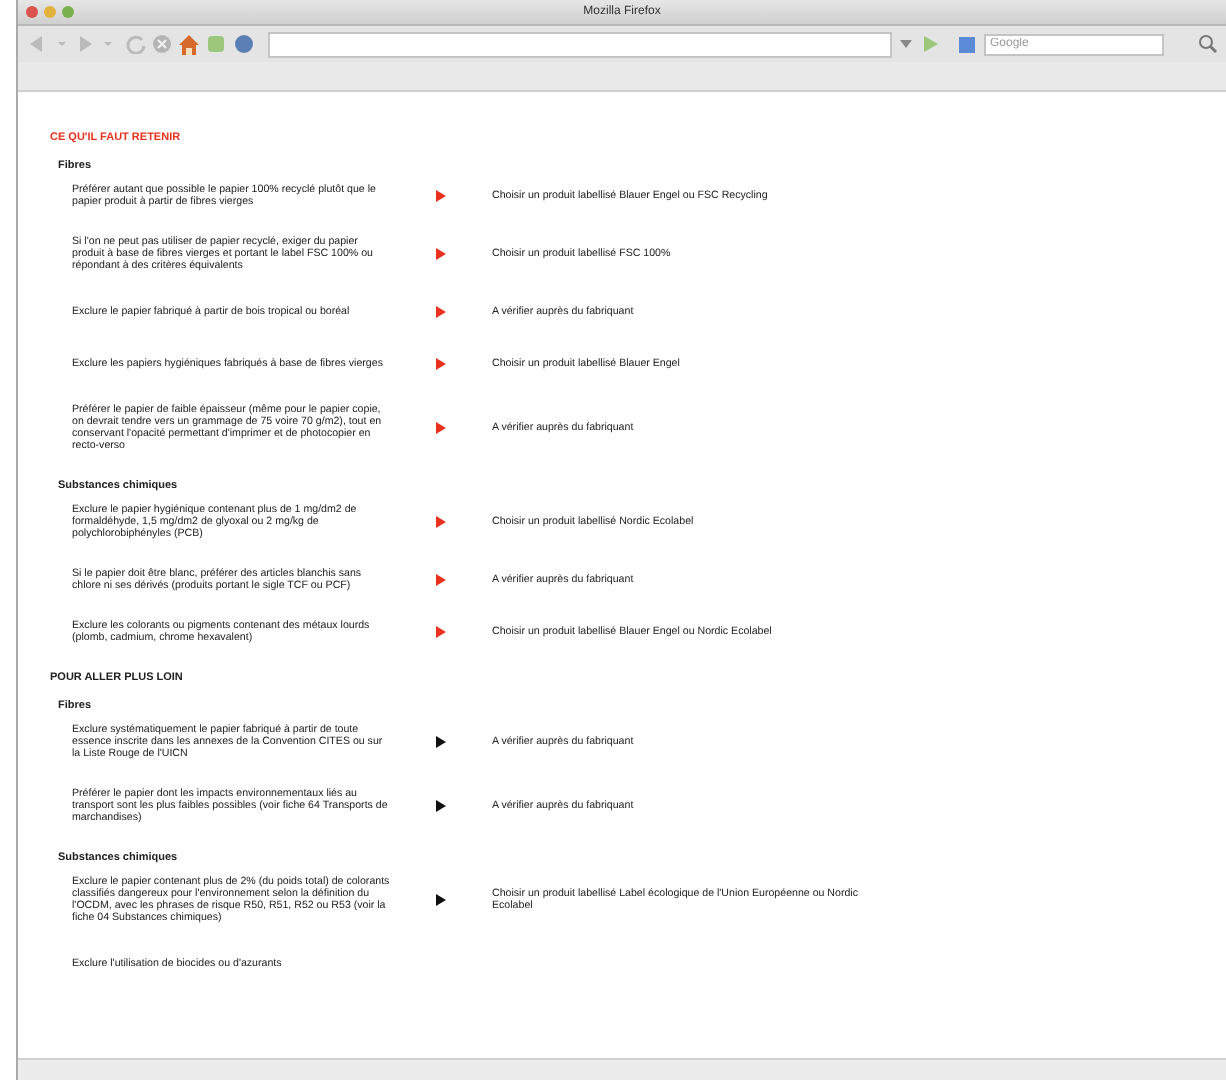  Describe the element at coordinates (968, 44) in the screenshot. I see `search-engine-icon` at that location.